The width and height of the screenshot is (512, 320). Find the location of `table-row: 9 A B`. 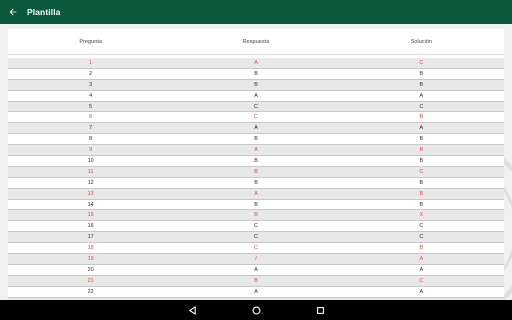

table-row: 9 A B is located at coordinates (256, 151).